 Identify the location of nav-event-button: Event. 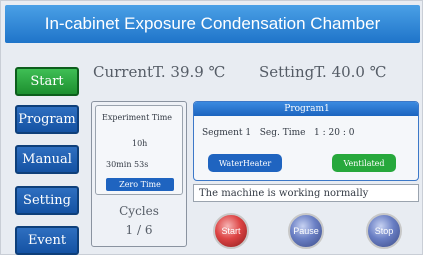
(47, 240).